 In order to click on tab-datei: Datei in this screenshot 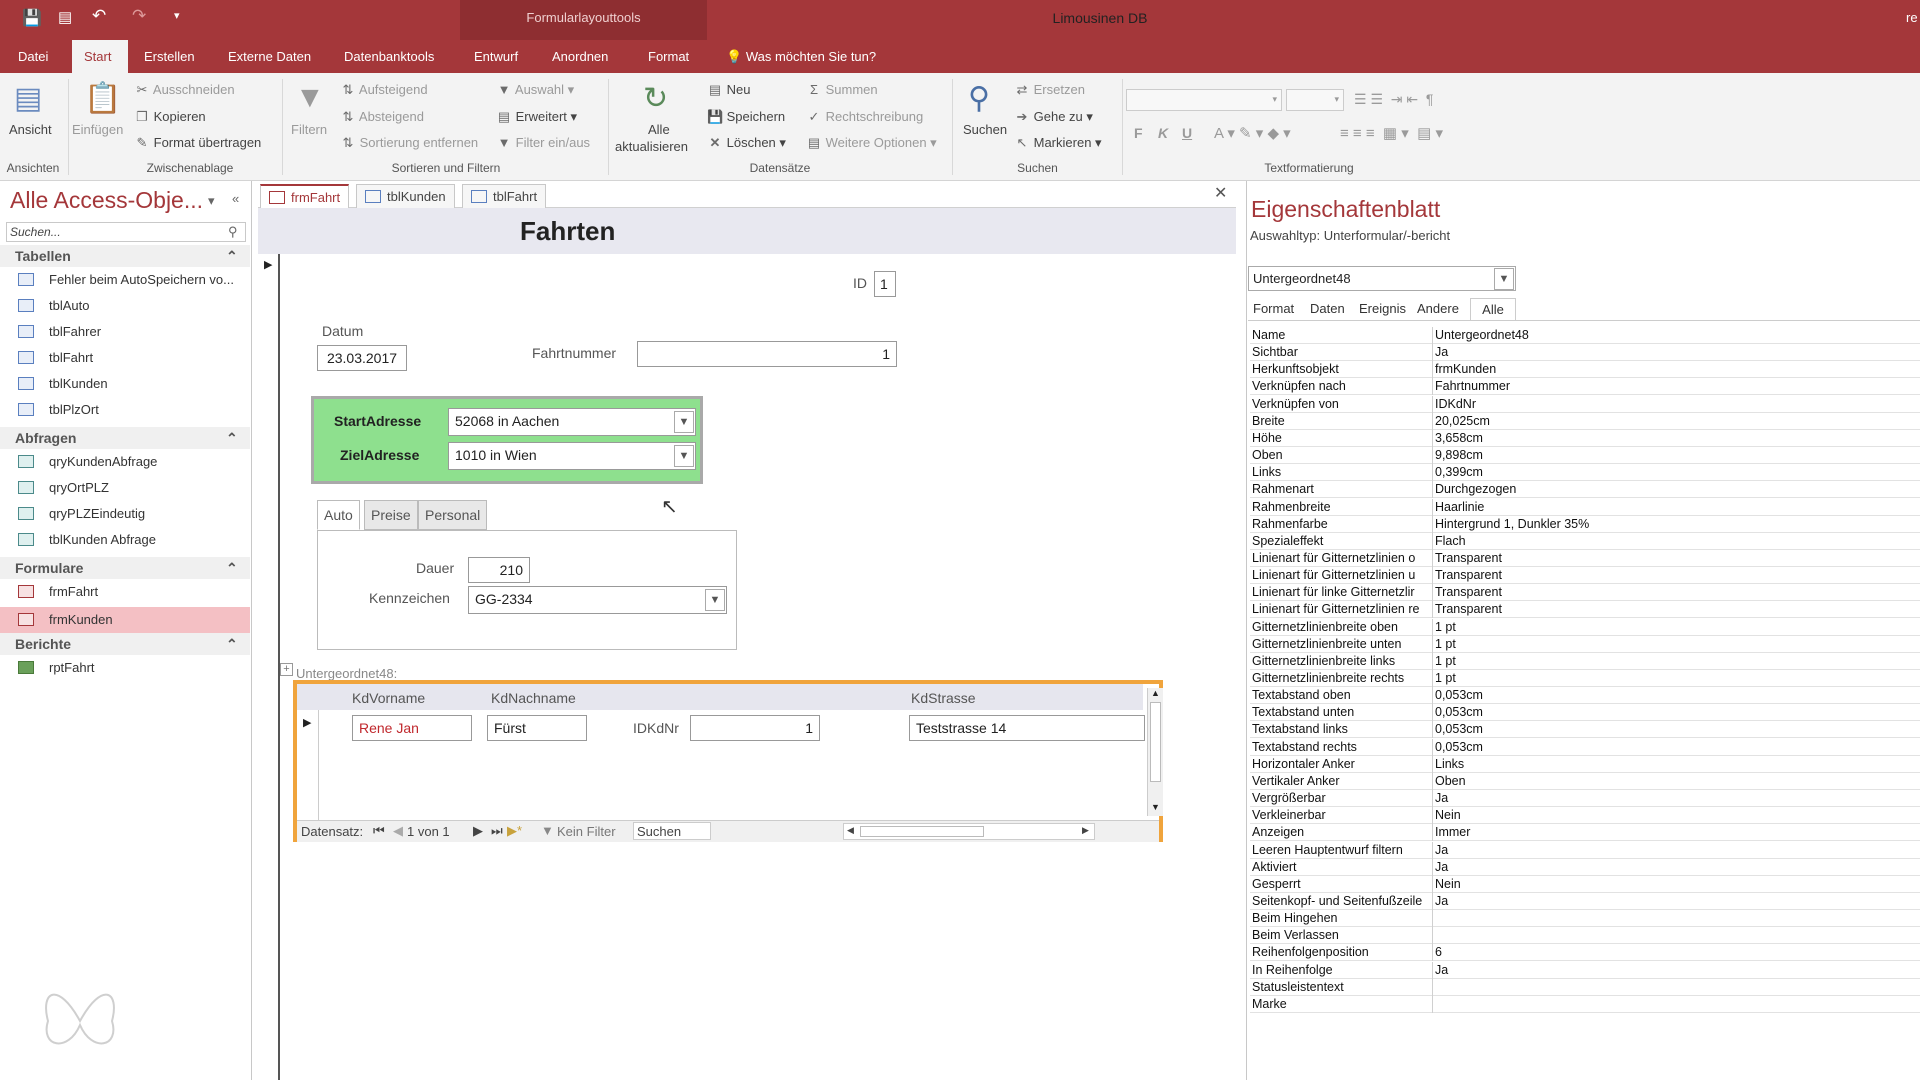, I will do `click(33, 56)`.